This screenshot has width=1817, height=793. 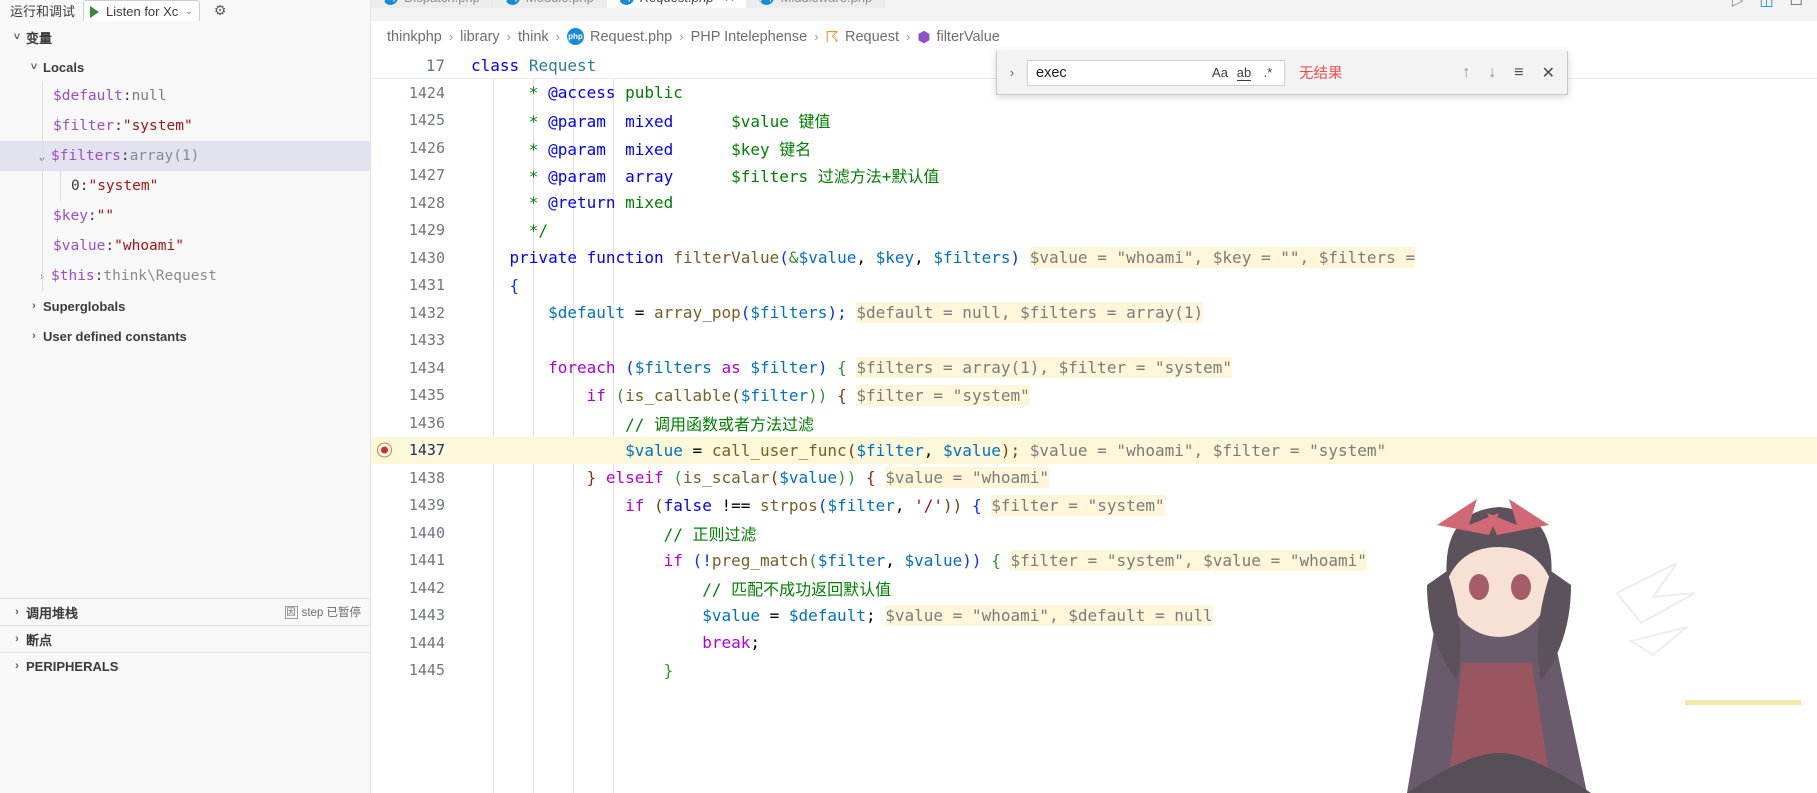 I want to click on scope-user-defined-constants: › User defined constants, so click(x=185, y=336).